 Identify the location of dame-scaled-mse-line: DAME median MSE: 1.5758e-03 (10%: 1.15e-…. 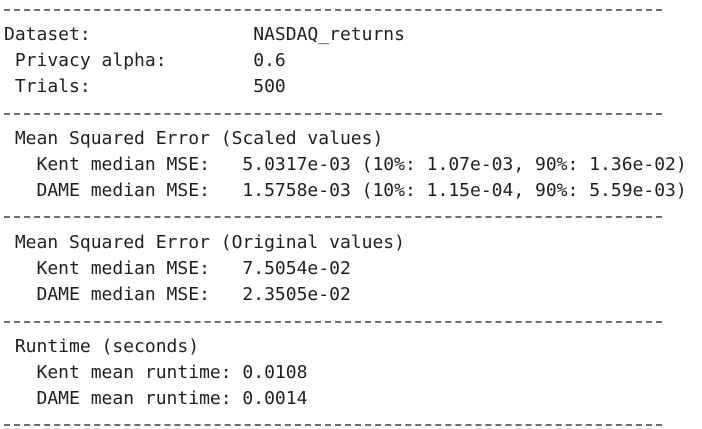
(345, 190).